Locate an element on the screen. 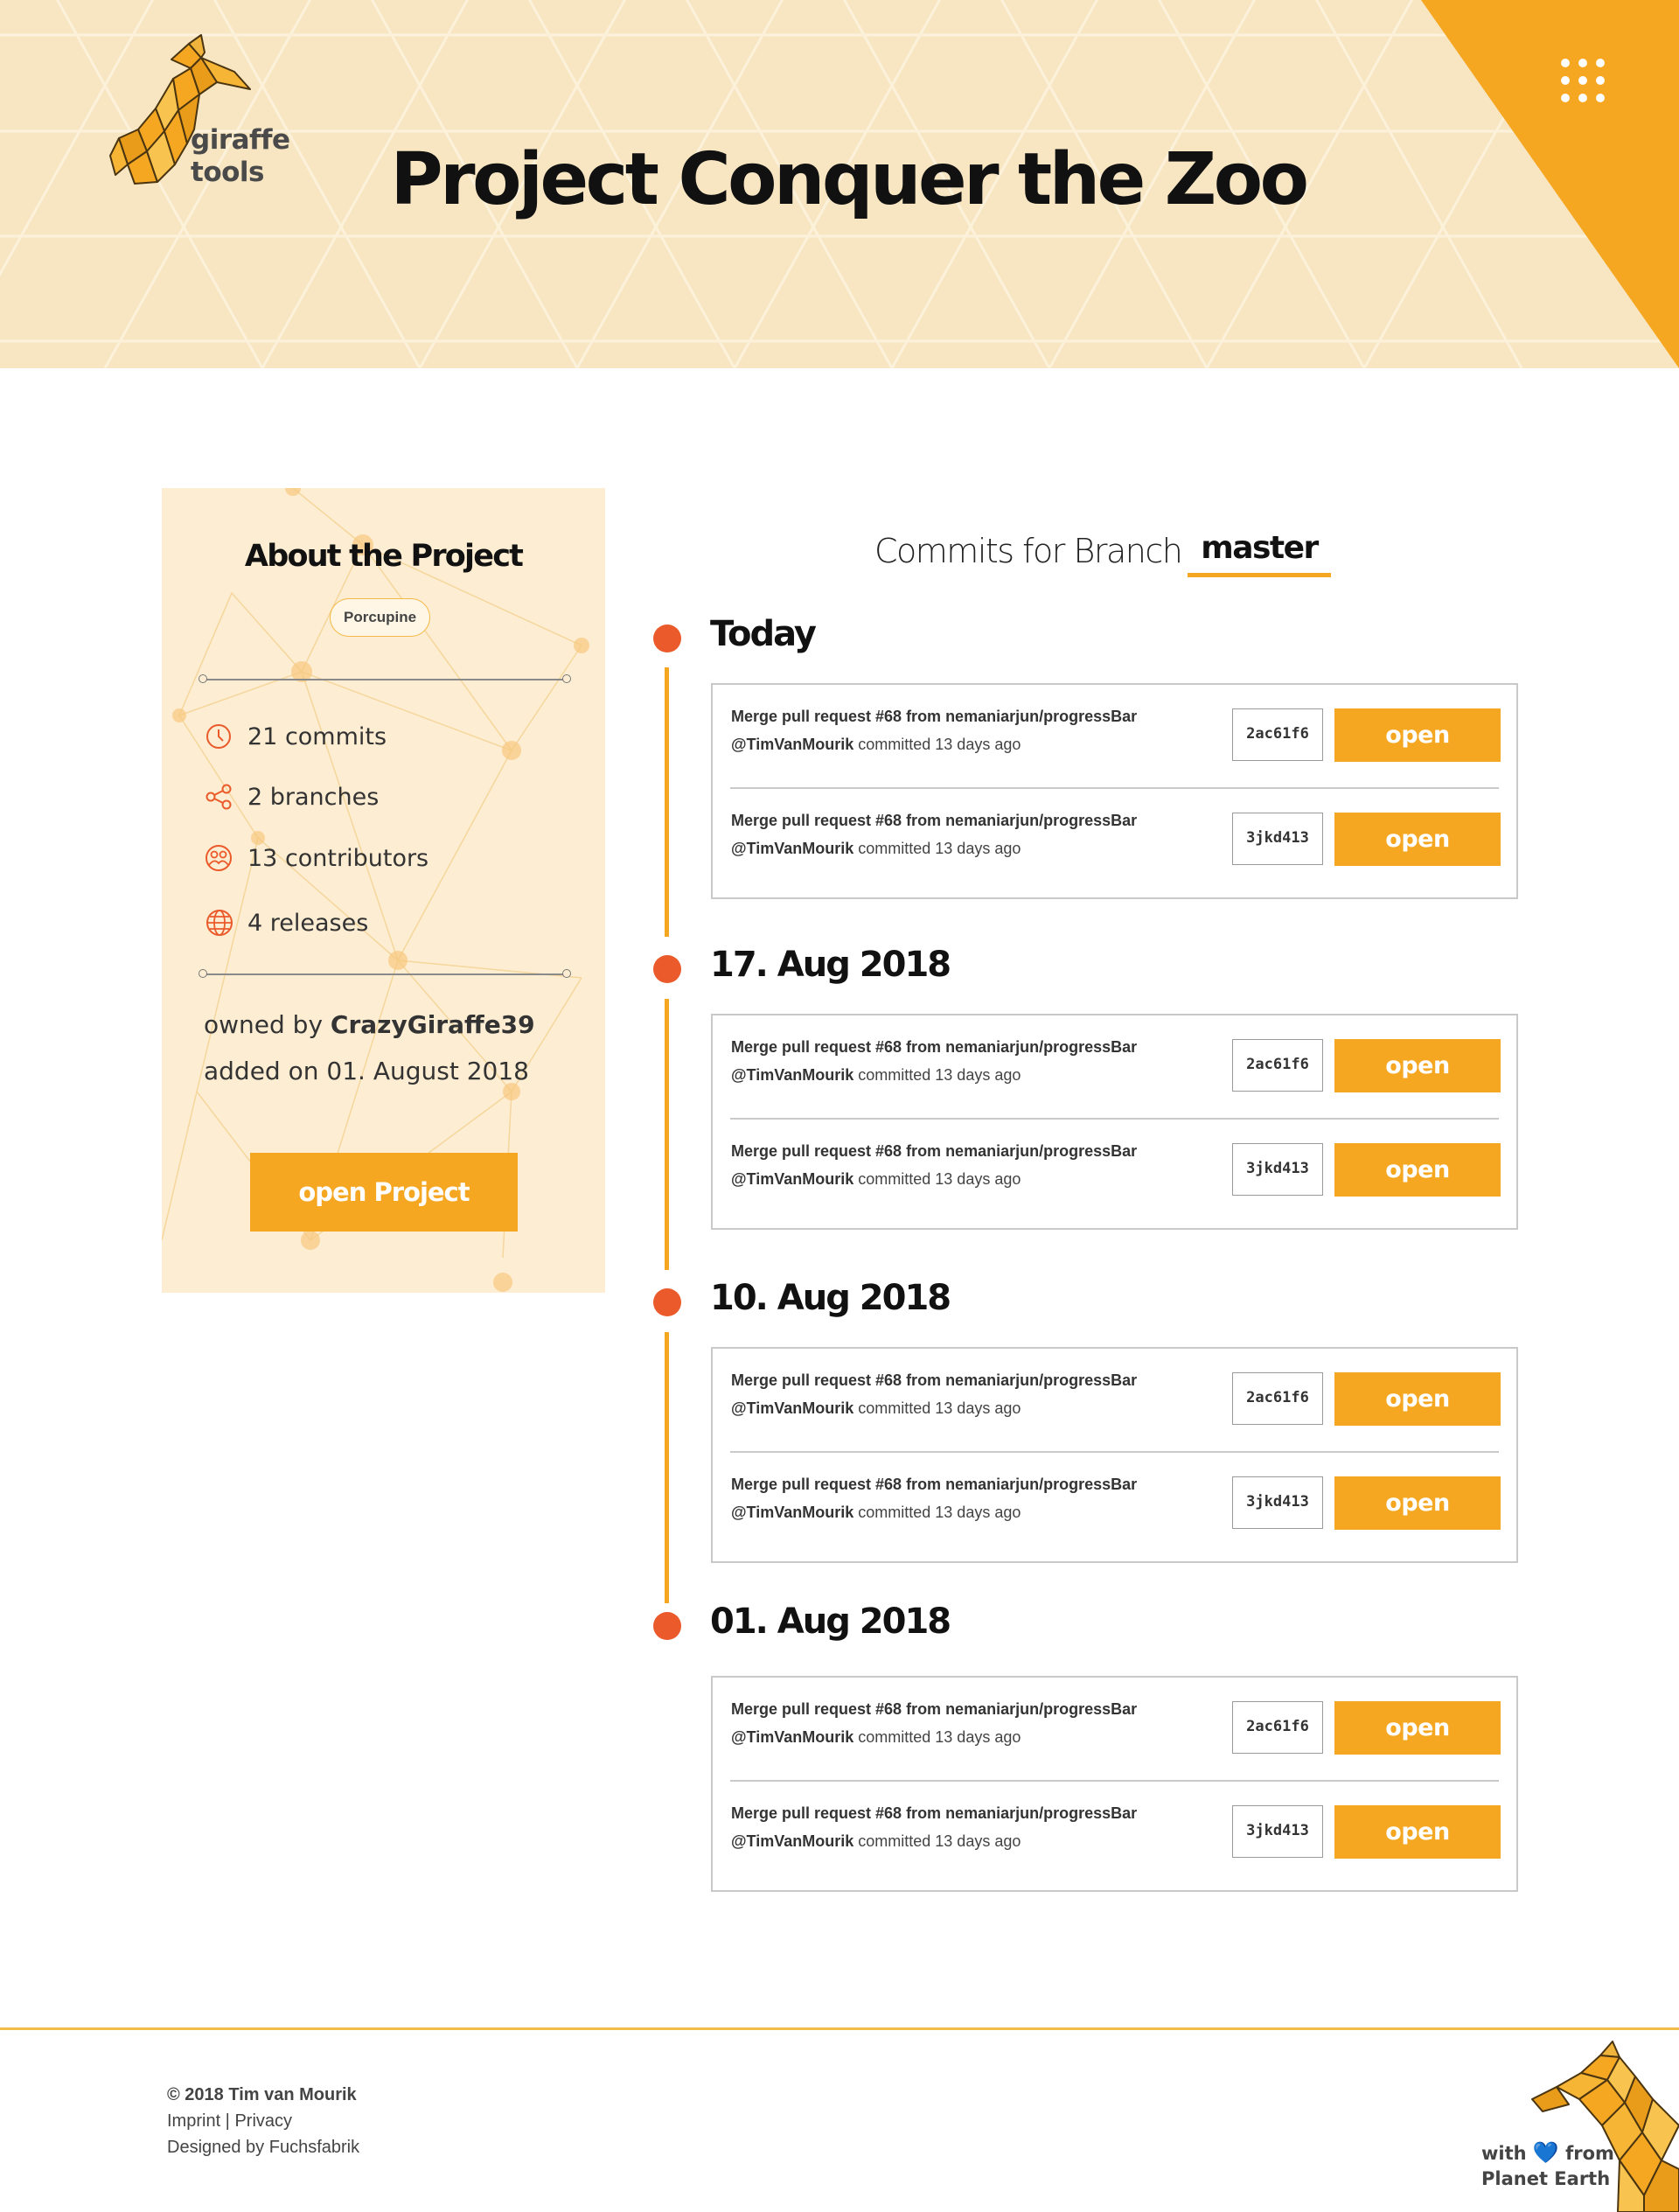  about-title: About the Project is located at coordinates (384, 556).